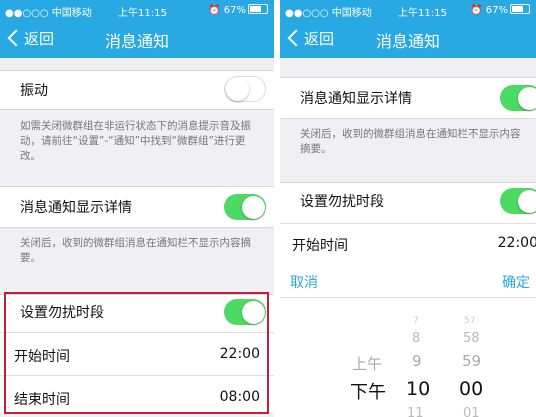 Image resolution: width=536 pixels, height=417 pixels. What do you see at coordinates (418, 389) in the screenshot?
I see `picker-hour-selected: 10` at bounding box center [418, 389].